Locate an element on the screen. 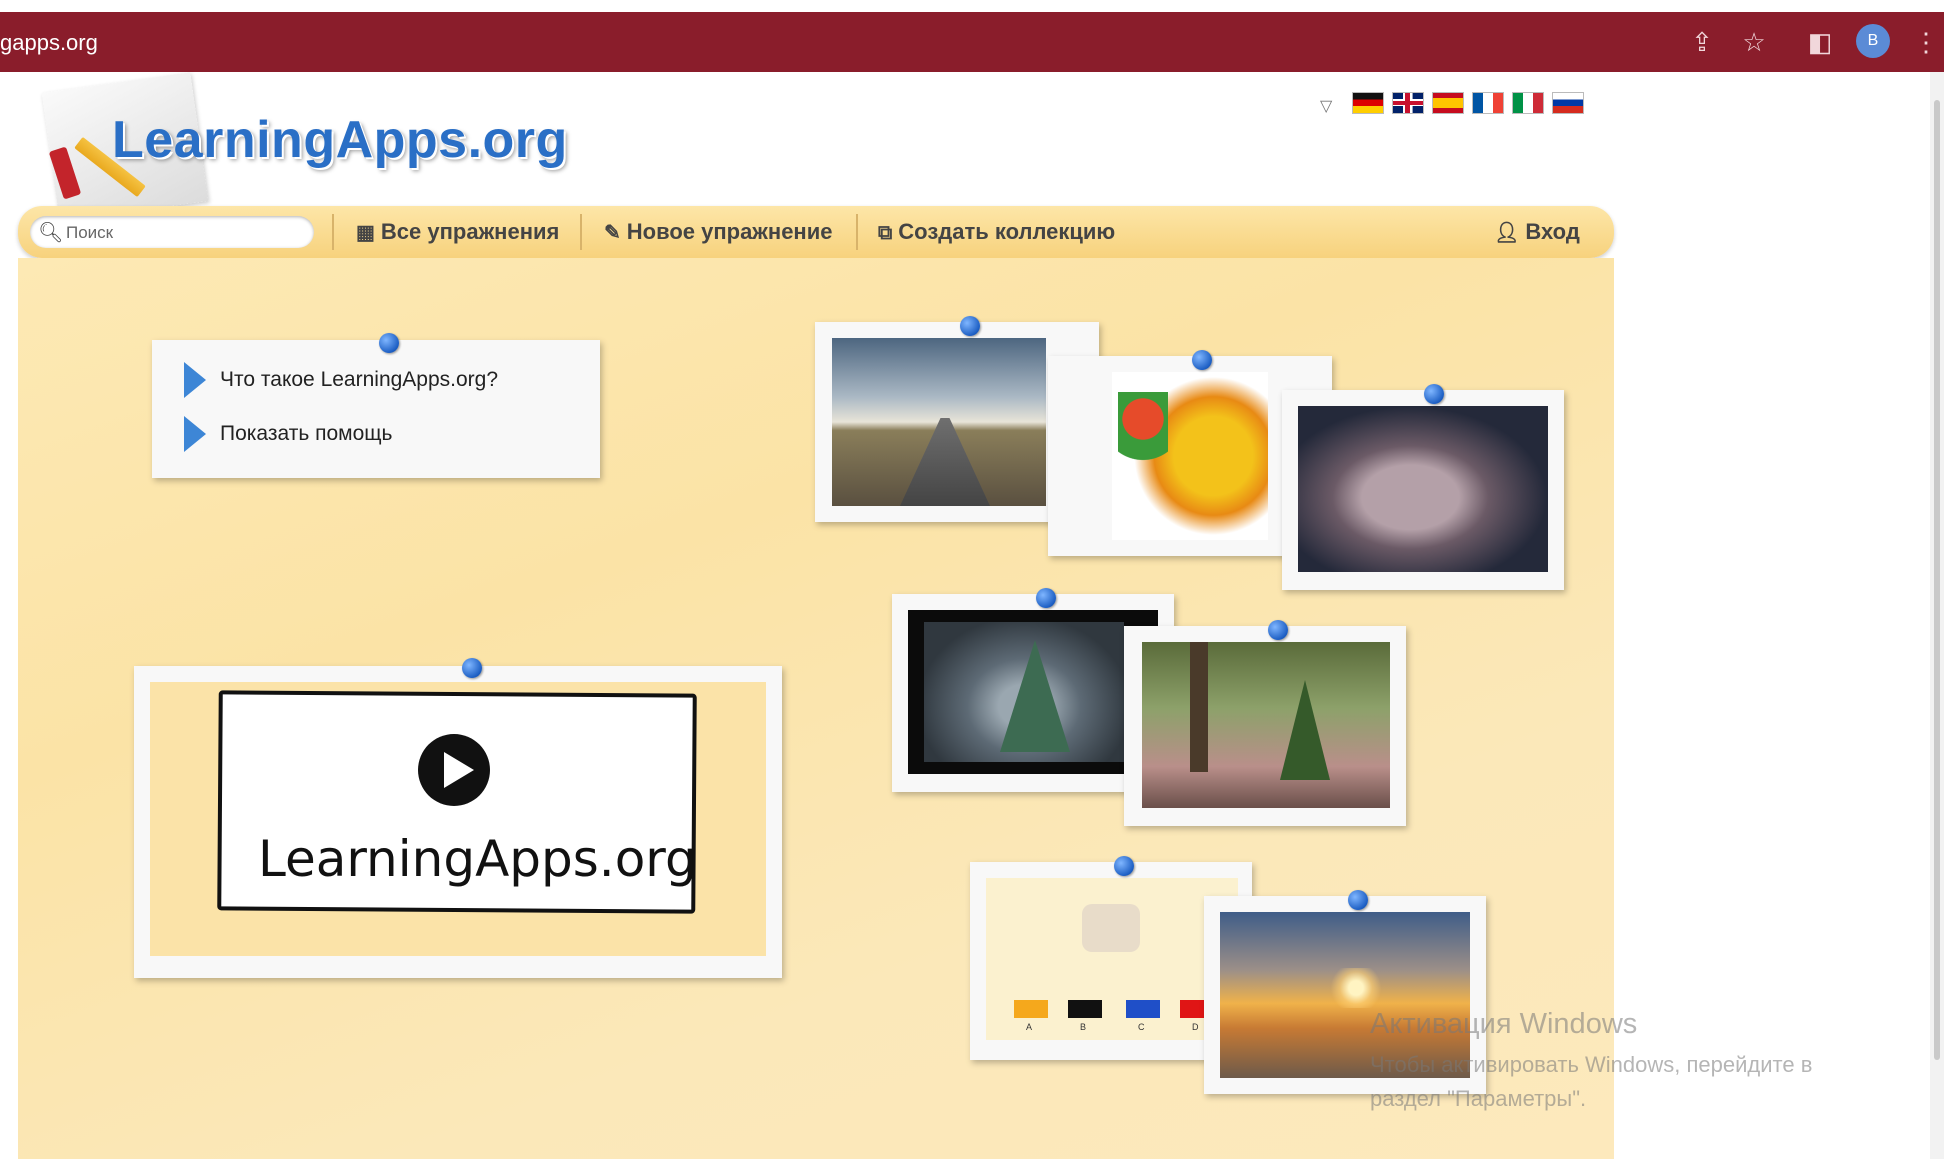 The height and width of the screenshot is (1159, 1944). menu-icon: ⋮ is located at coordinates (1926, 42).